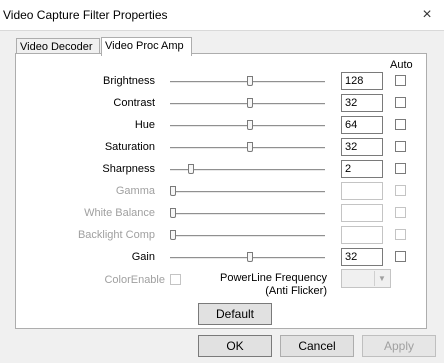 The image size is (444, 363). What do you see at coordinates (400, 190) in the screenshot?
I see `gamma-auto-checkbox` at bounding box center [400, 190].